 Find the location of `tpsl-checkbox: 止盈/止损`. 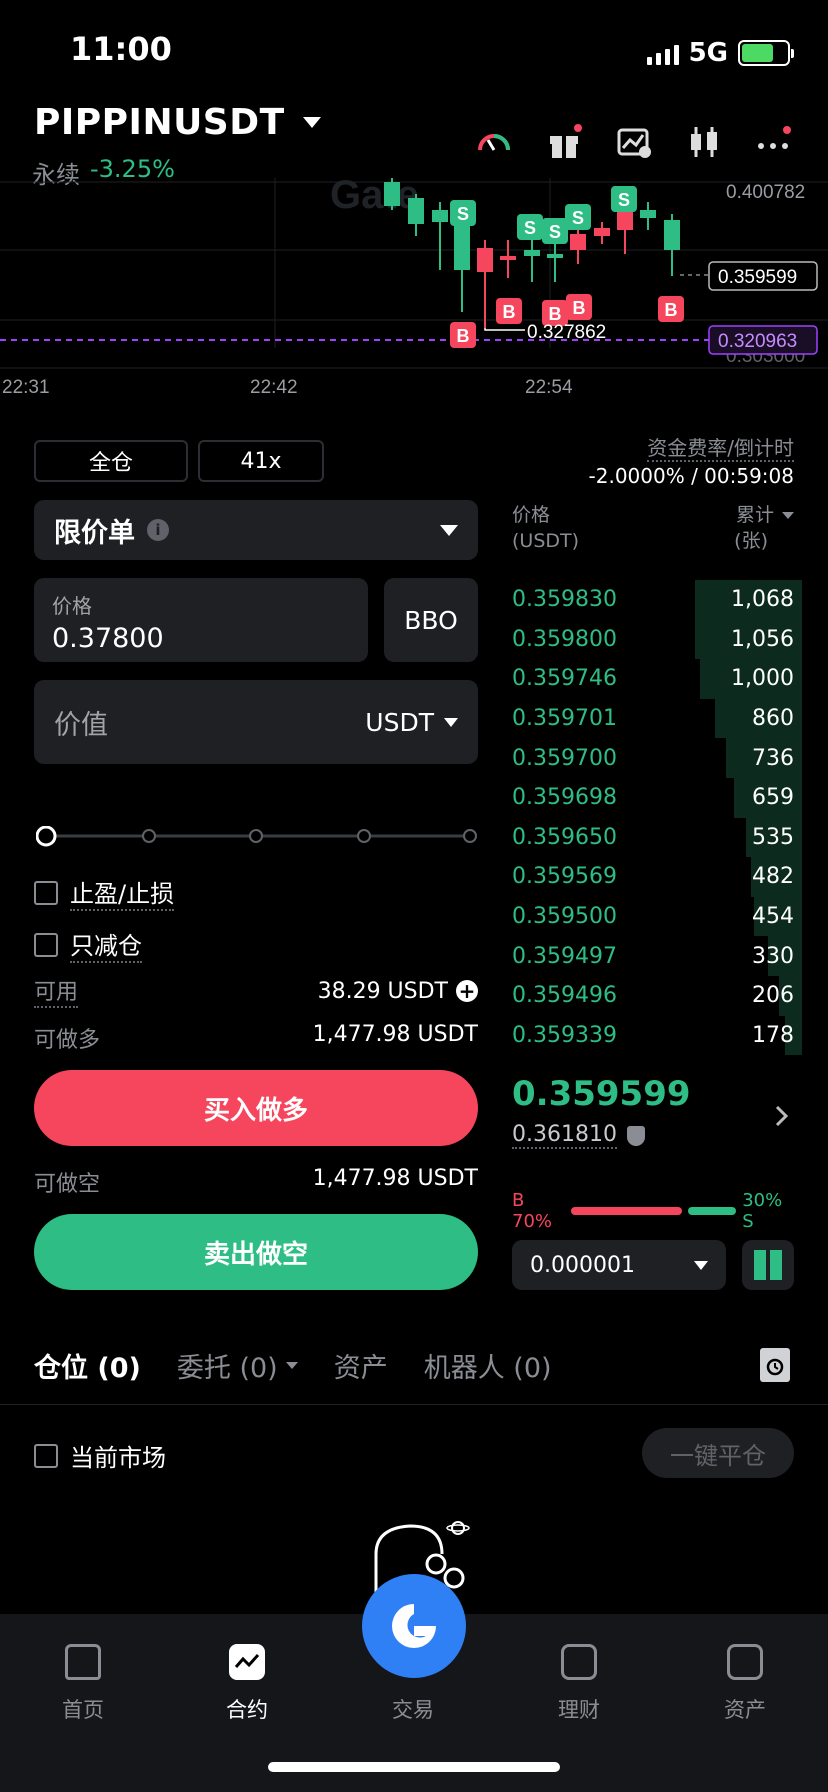

tpsl-checkbox: 止盈/止损 is located at coordinates (104, 892).